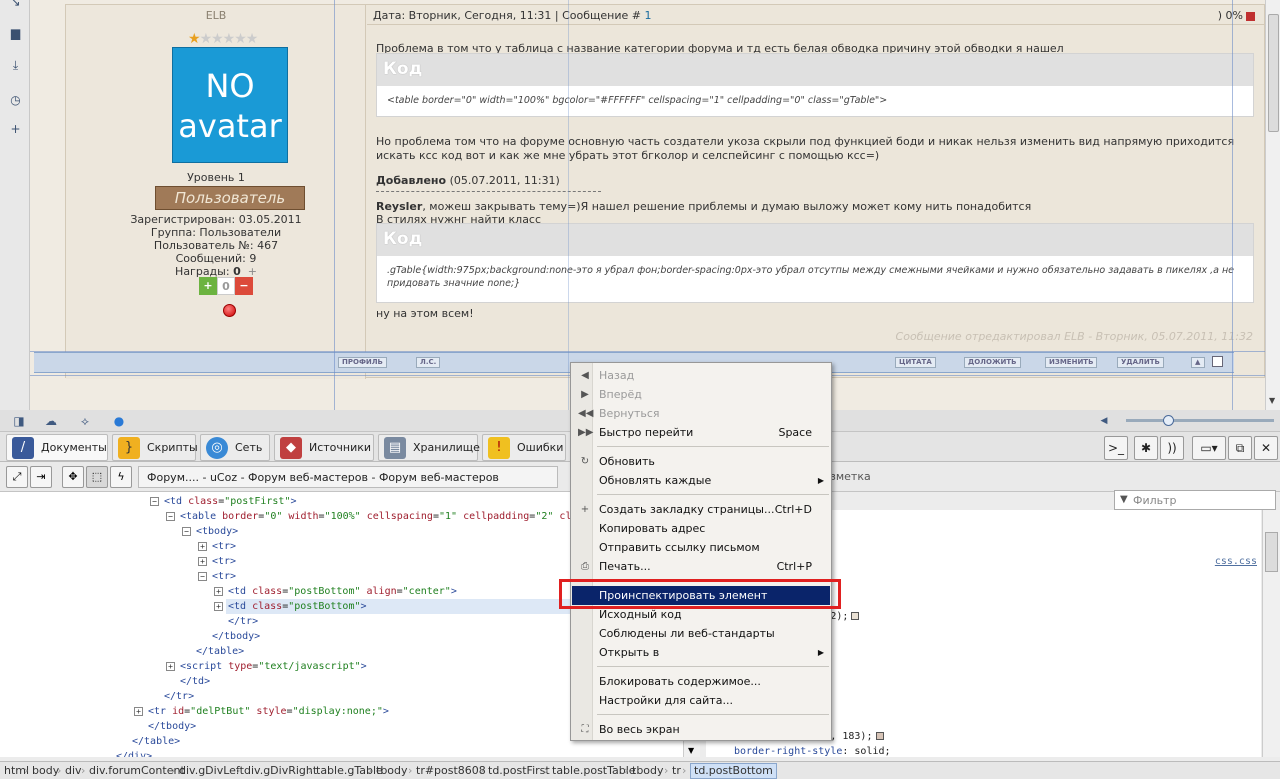 The image size is (1280, 779). I want to click on reysler-name: Reysler, so click(399, 206).